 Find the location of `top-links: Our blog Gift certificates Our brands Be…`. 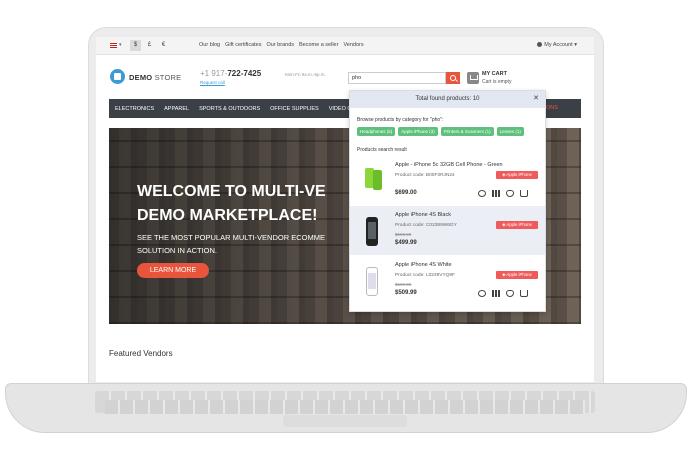

top-links: Our blog Gift certificates Our brands Be… is located at coordinates (281, 45).